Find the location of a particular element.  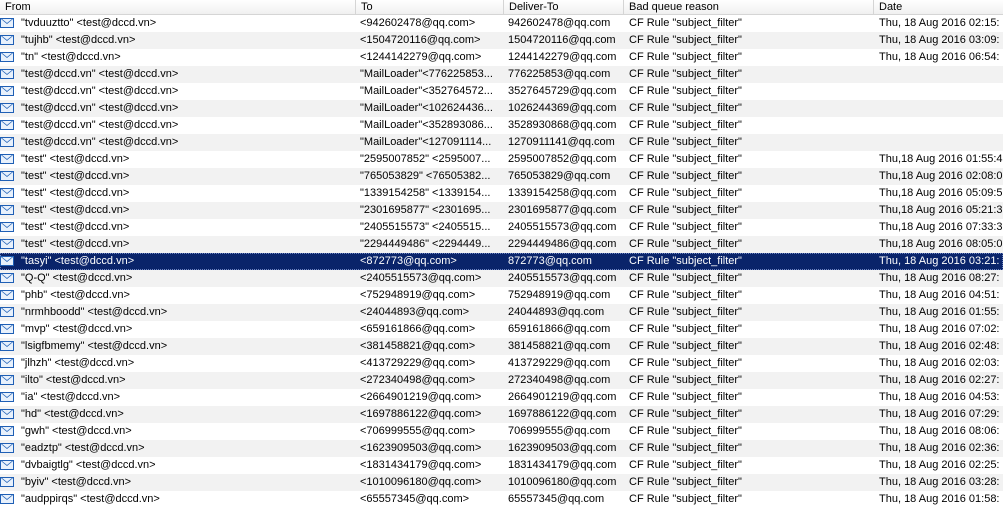

message-deliver-to: 776225853@qq.com is located at coordinates (559, 74).